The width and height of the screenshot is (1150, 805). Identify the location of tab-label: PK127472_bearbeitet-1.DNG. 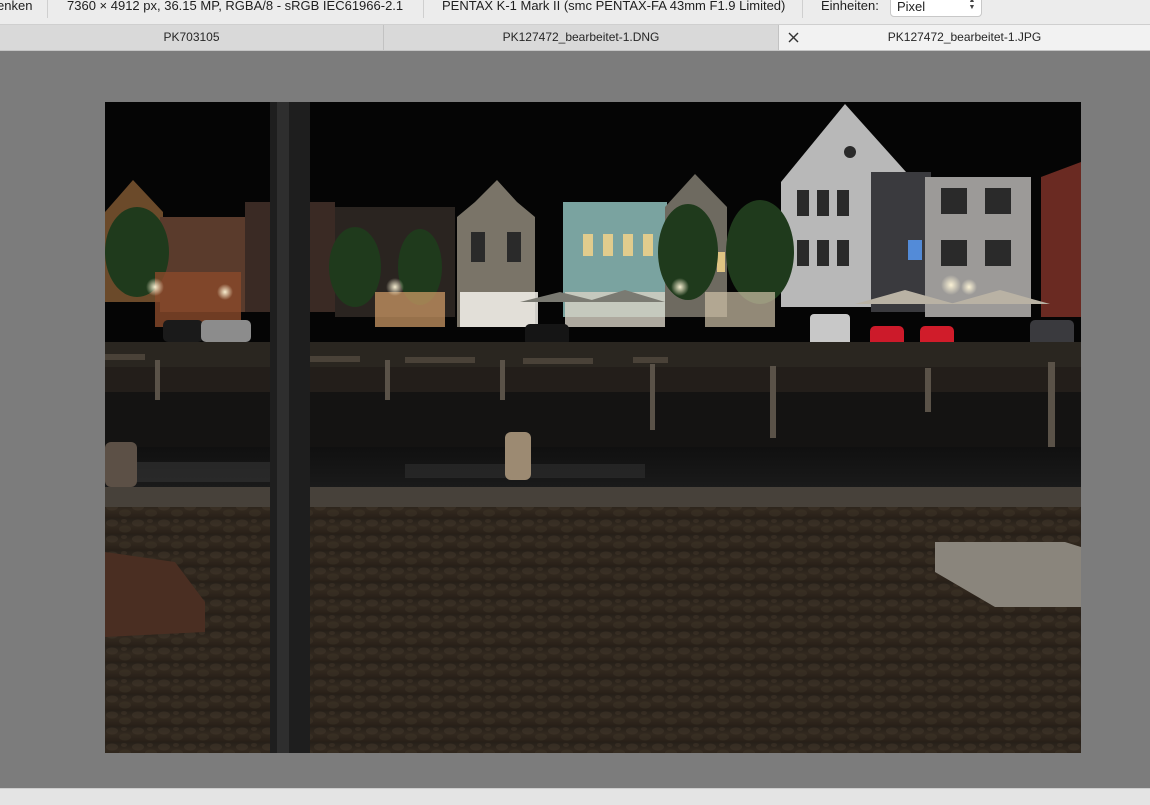
(581, 37).